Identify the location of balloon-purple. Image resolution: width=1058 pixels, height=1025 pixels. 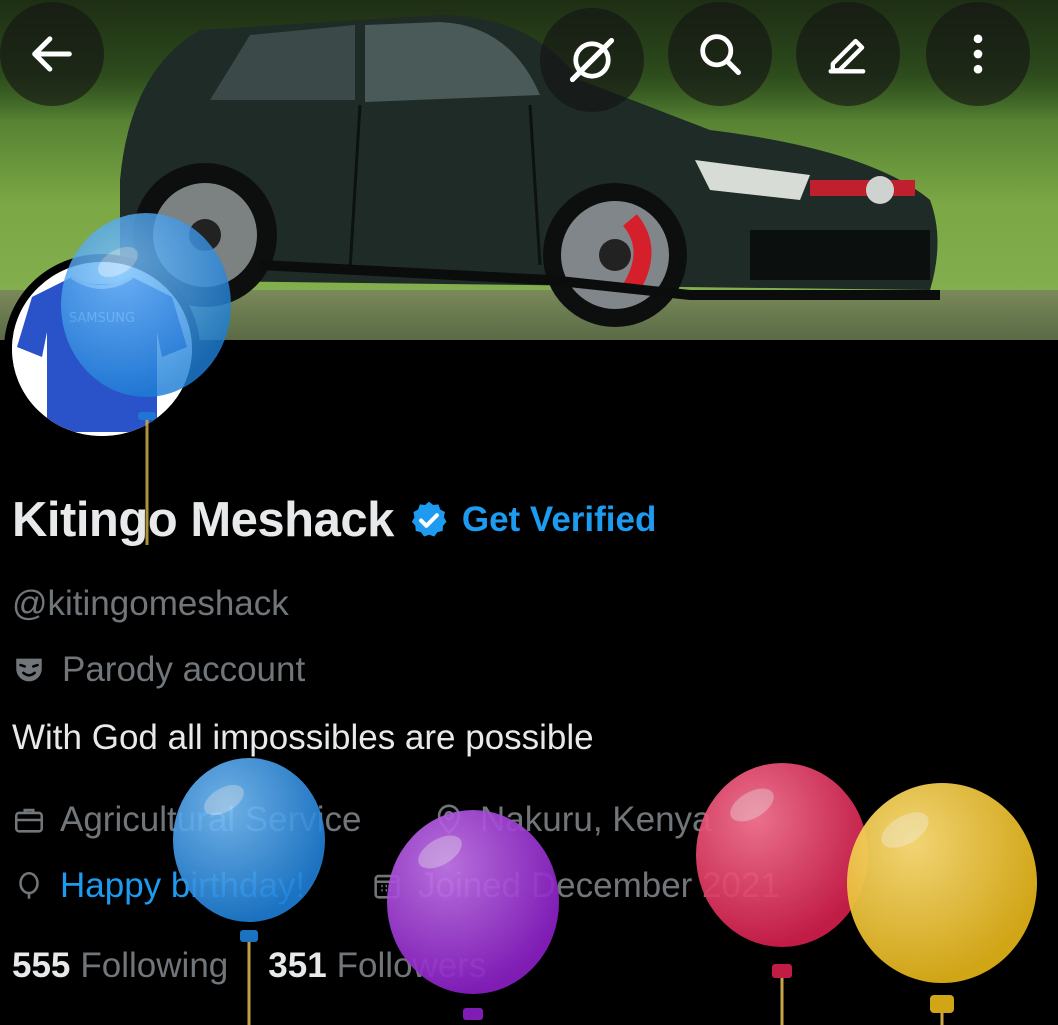
(473, 915).